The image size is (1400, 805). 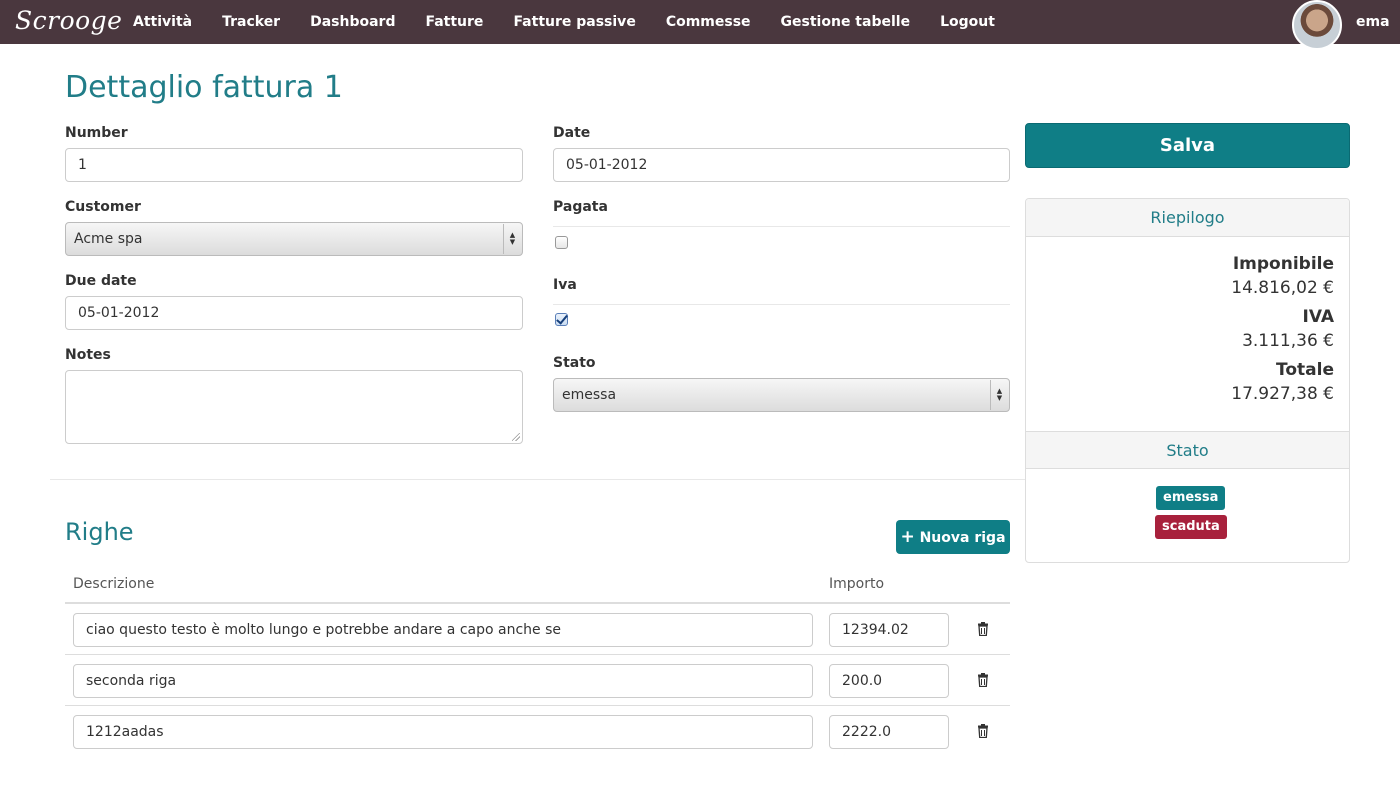 What do you see at coordinates (1187, 145) in the screenshot?
I see `save-button: Salva` at bounding box center [1187, 145].